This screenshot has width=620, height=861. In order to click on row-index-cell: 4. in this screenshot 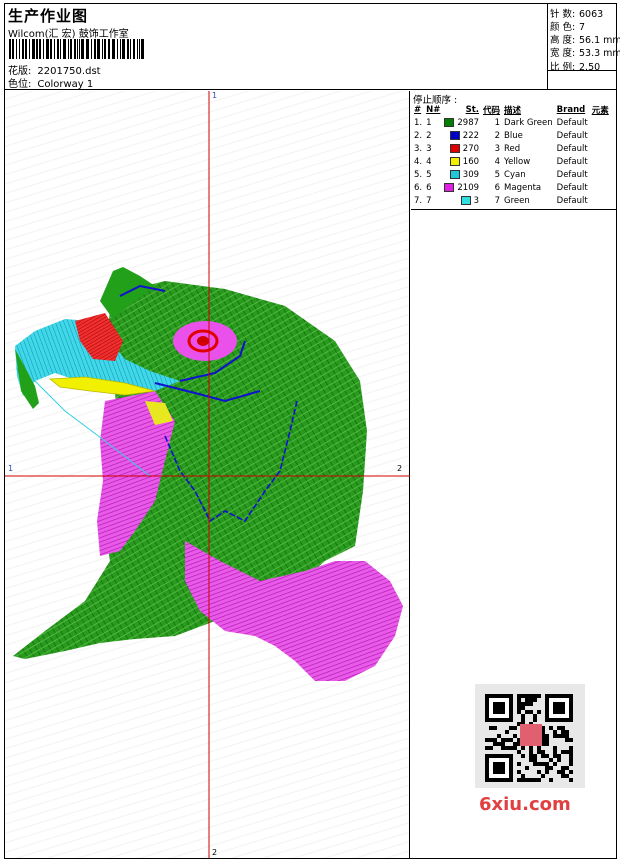, I will do `click(418, 161)`.